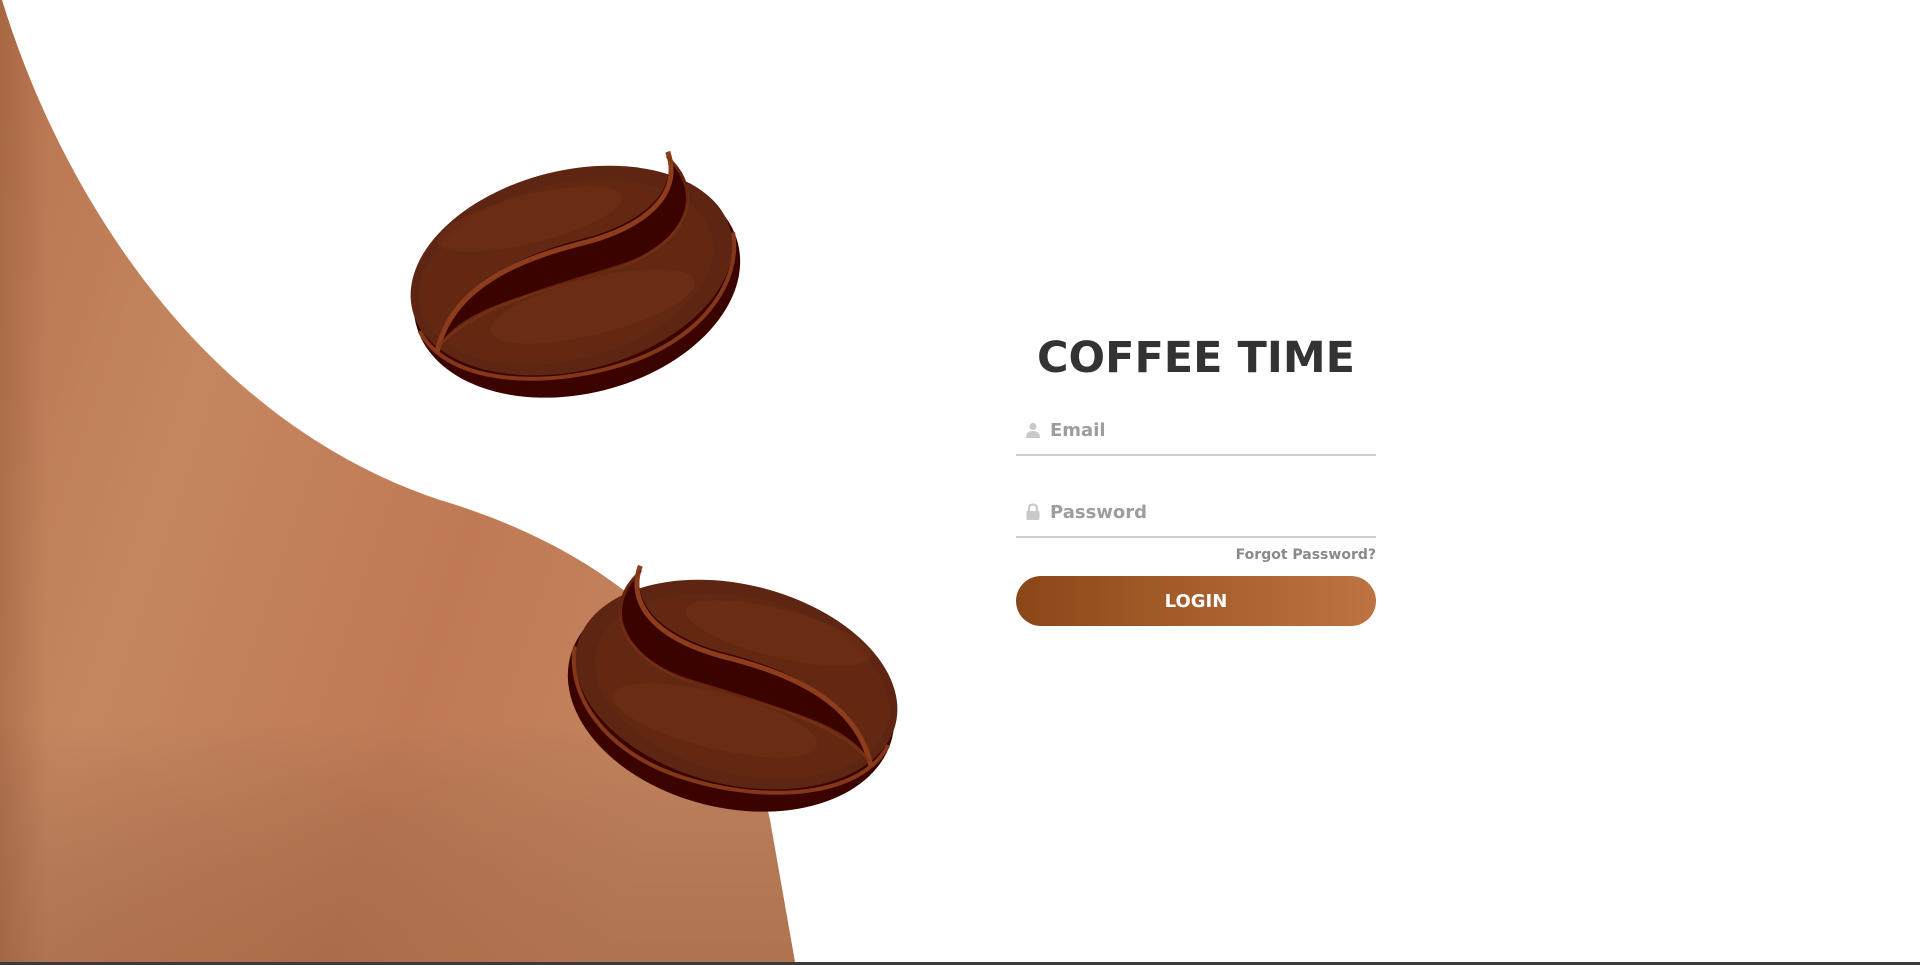 The image size is (1920, 965). Describe the element at coordinates (1306, 555) in the screenshot. I see `forgot-password-link: Forgot Password?` at that location.